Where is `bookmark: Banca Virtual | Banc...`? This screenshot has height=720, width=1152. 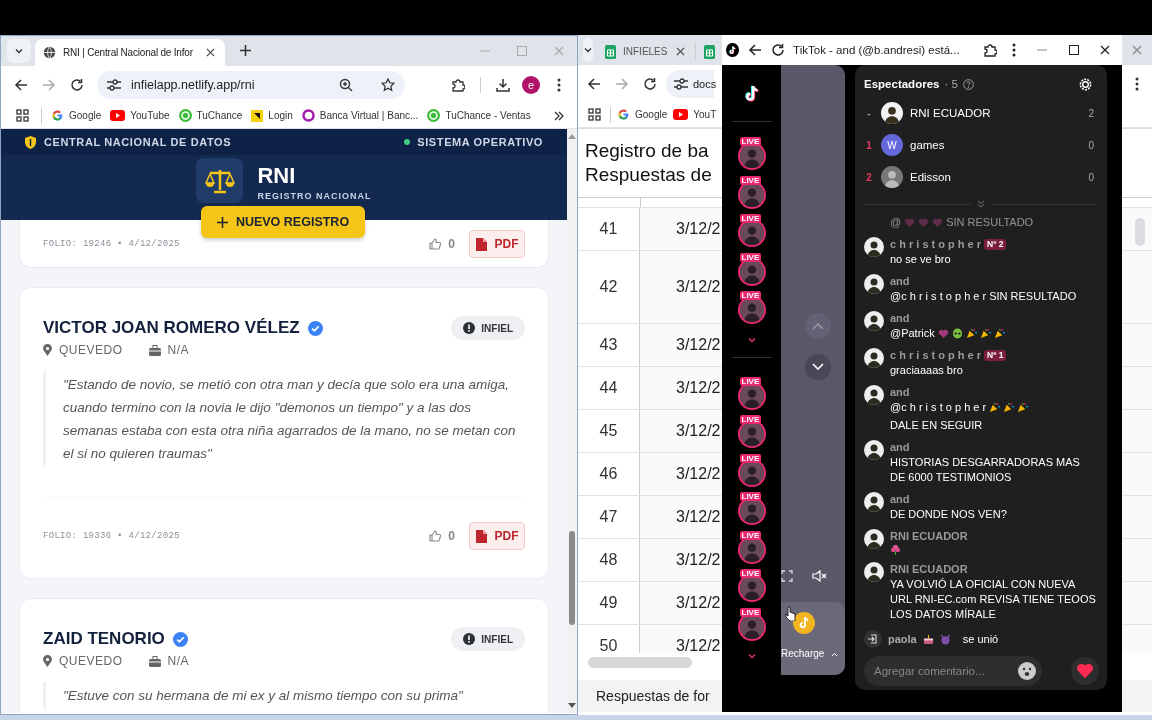 bookmark: Banca Virtual | Banc... is located at coordinates (360, 115).